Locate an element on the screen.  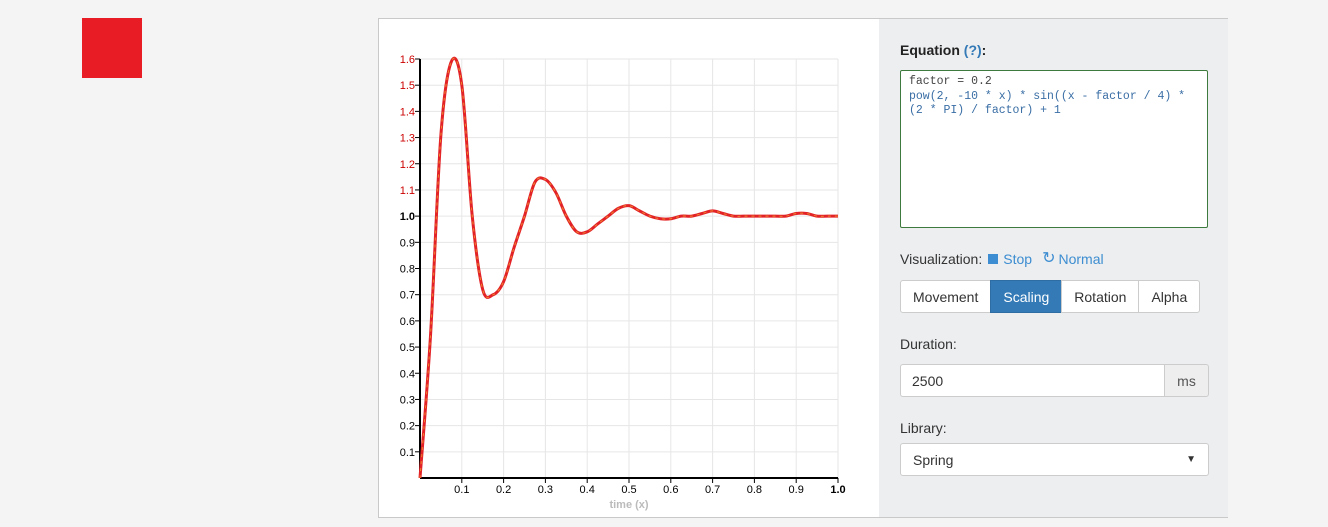
y-tick-label: 1.6 is located at coordinates (407, 60).